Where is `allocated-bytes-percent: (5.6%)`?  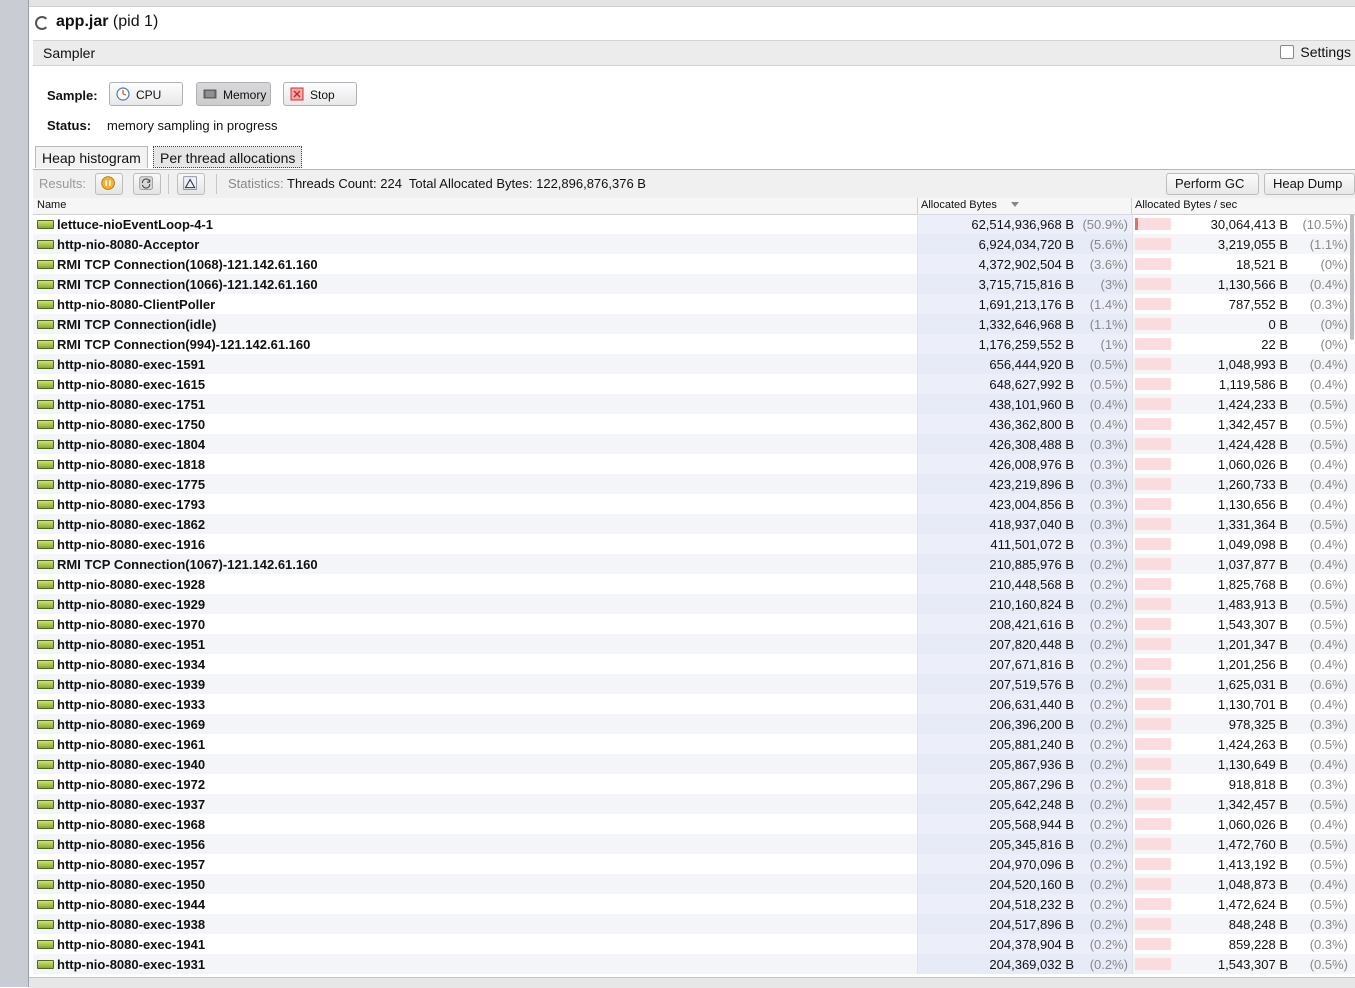 allocated-bytes-percent: (5.6%) is located at coordinates (1108, 244).